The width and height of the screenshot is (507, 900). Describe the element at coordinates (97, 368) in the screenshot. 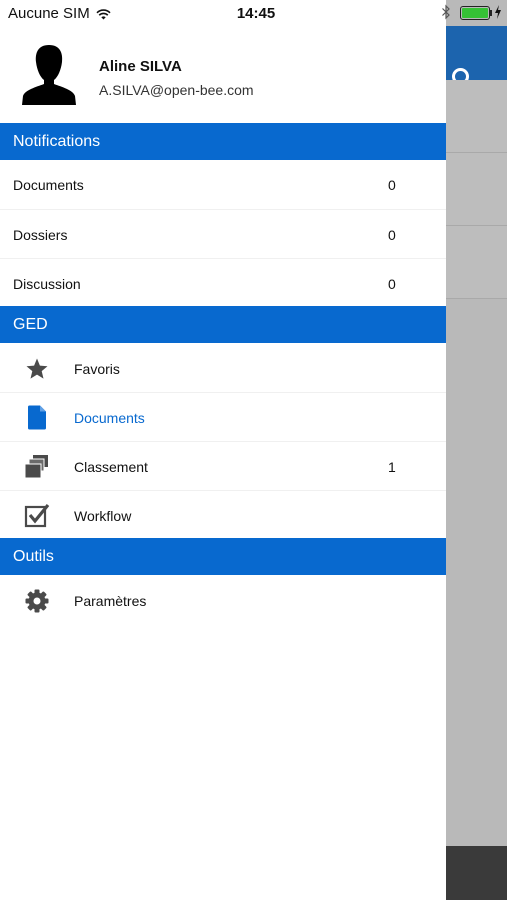

I see `nav-item-label: Favoris` at that location.